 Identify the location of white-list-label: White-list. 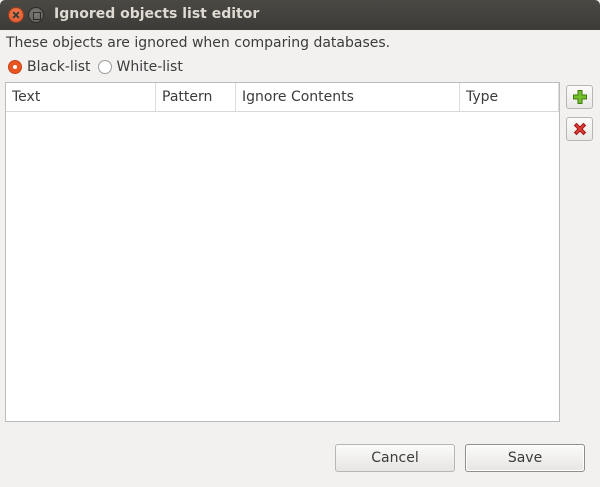
(149, 67).